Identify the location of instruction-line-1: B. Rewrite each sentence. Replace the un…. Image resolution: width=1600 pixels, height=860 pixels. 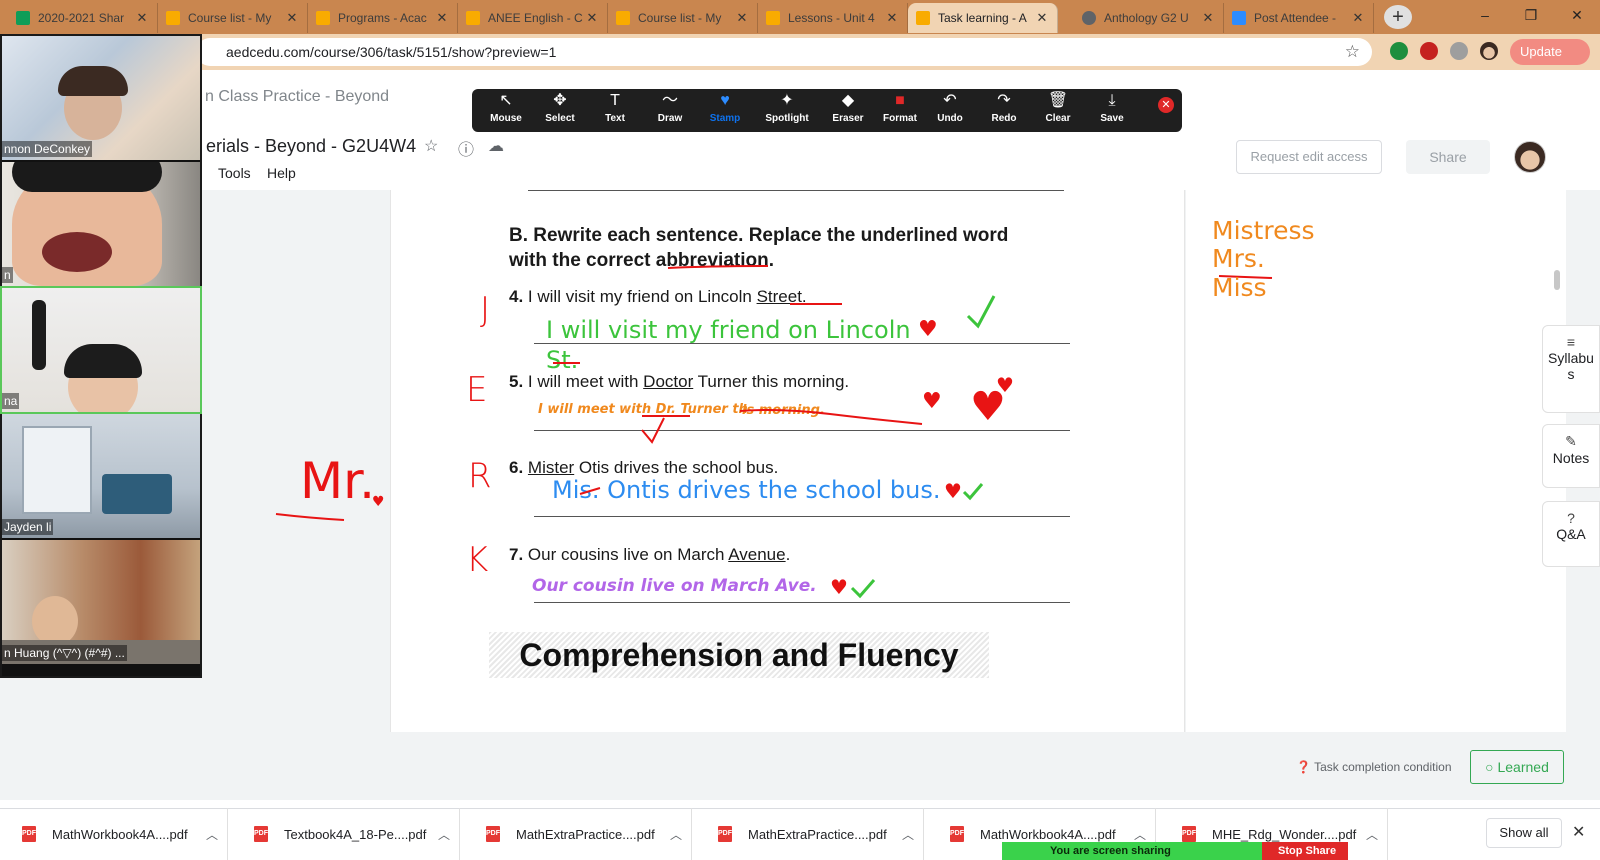
(759, 235).